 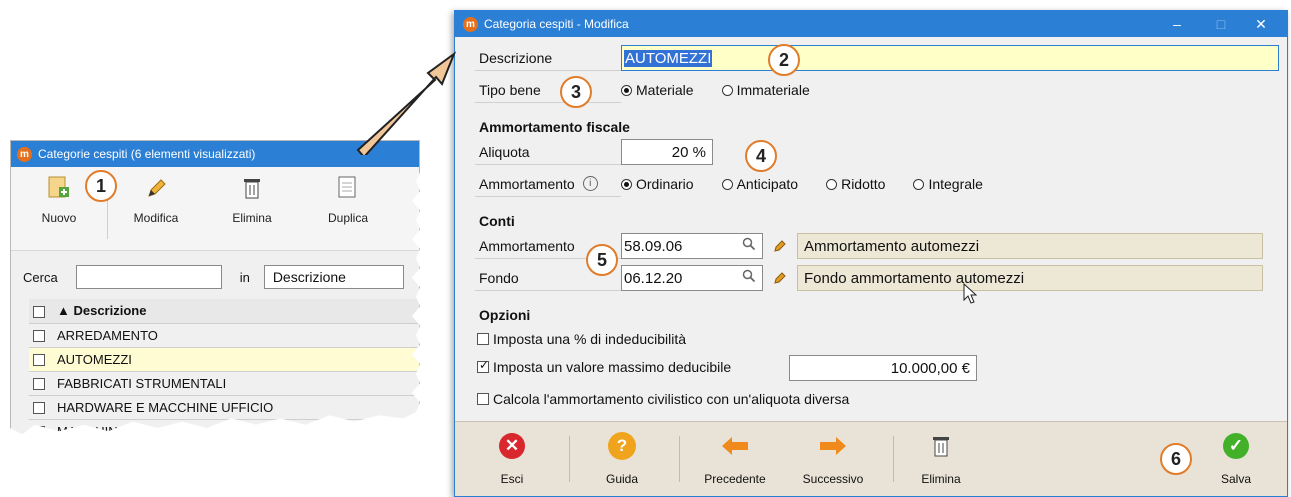 I want to click on valore-massimo-label: Imposta un valore massimo deducibile, so click(x=612, y=367).